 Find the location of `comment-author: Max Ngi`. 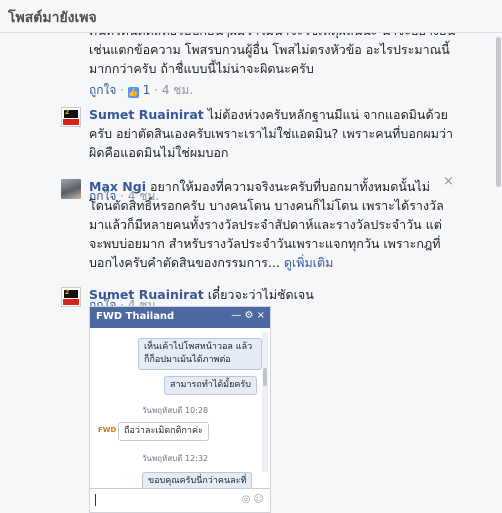

comment-author: Max Ngi is located at coordinates (117, 186).